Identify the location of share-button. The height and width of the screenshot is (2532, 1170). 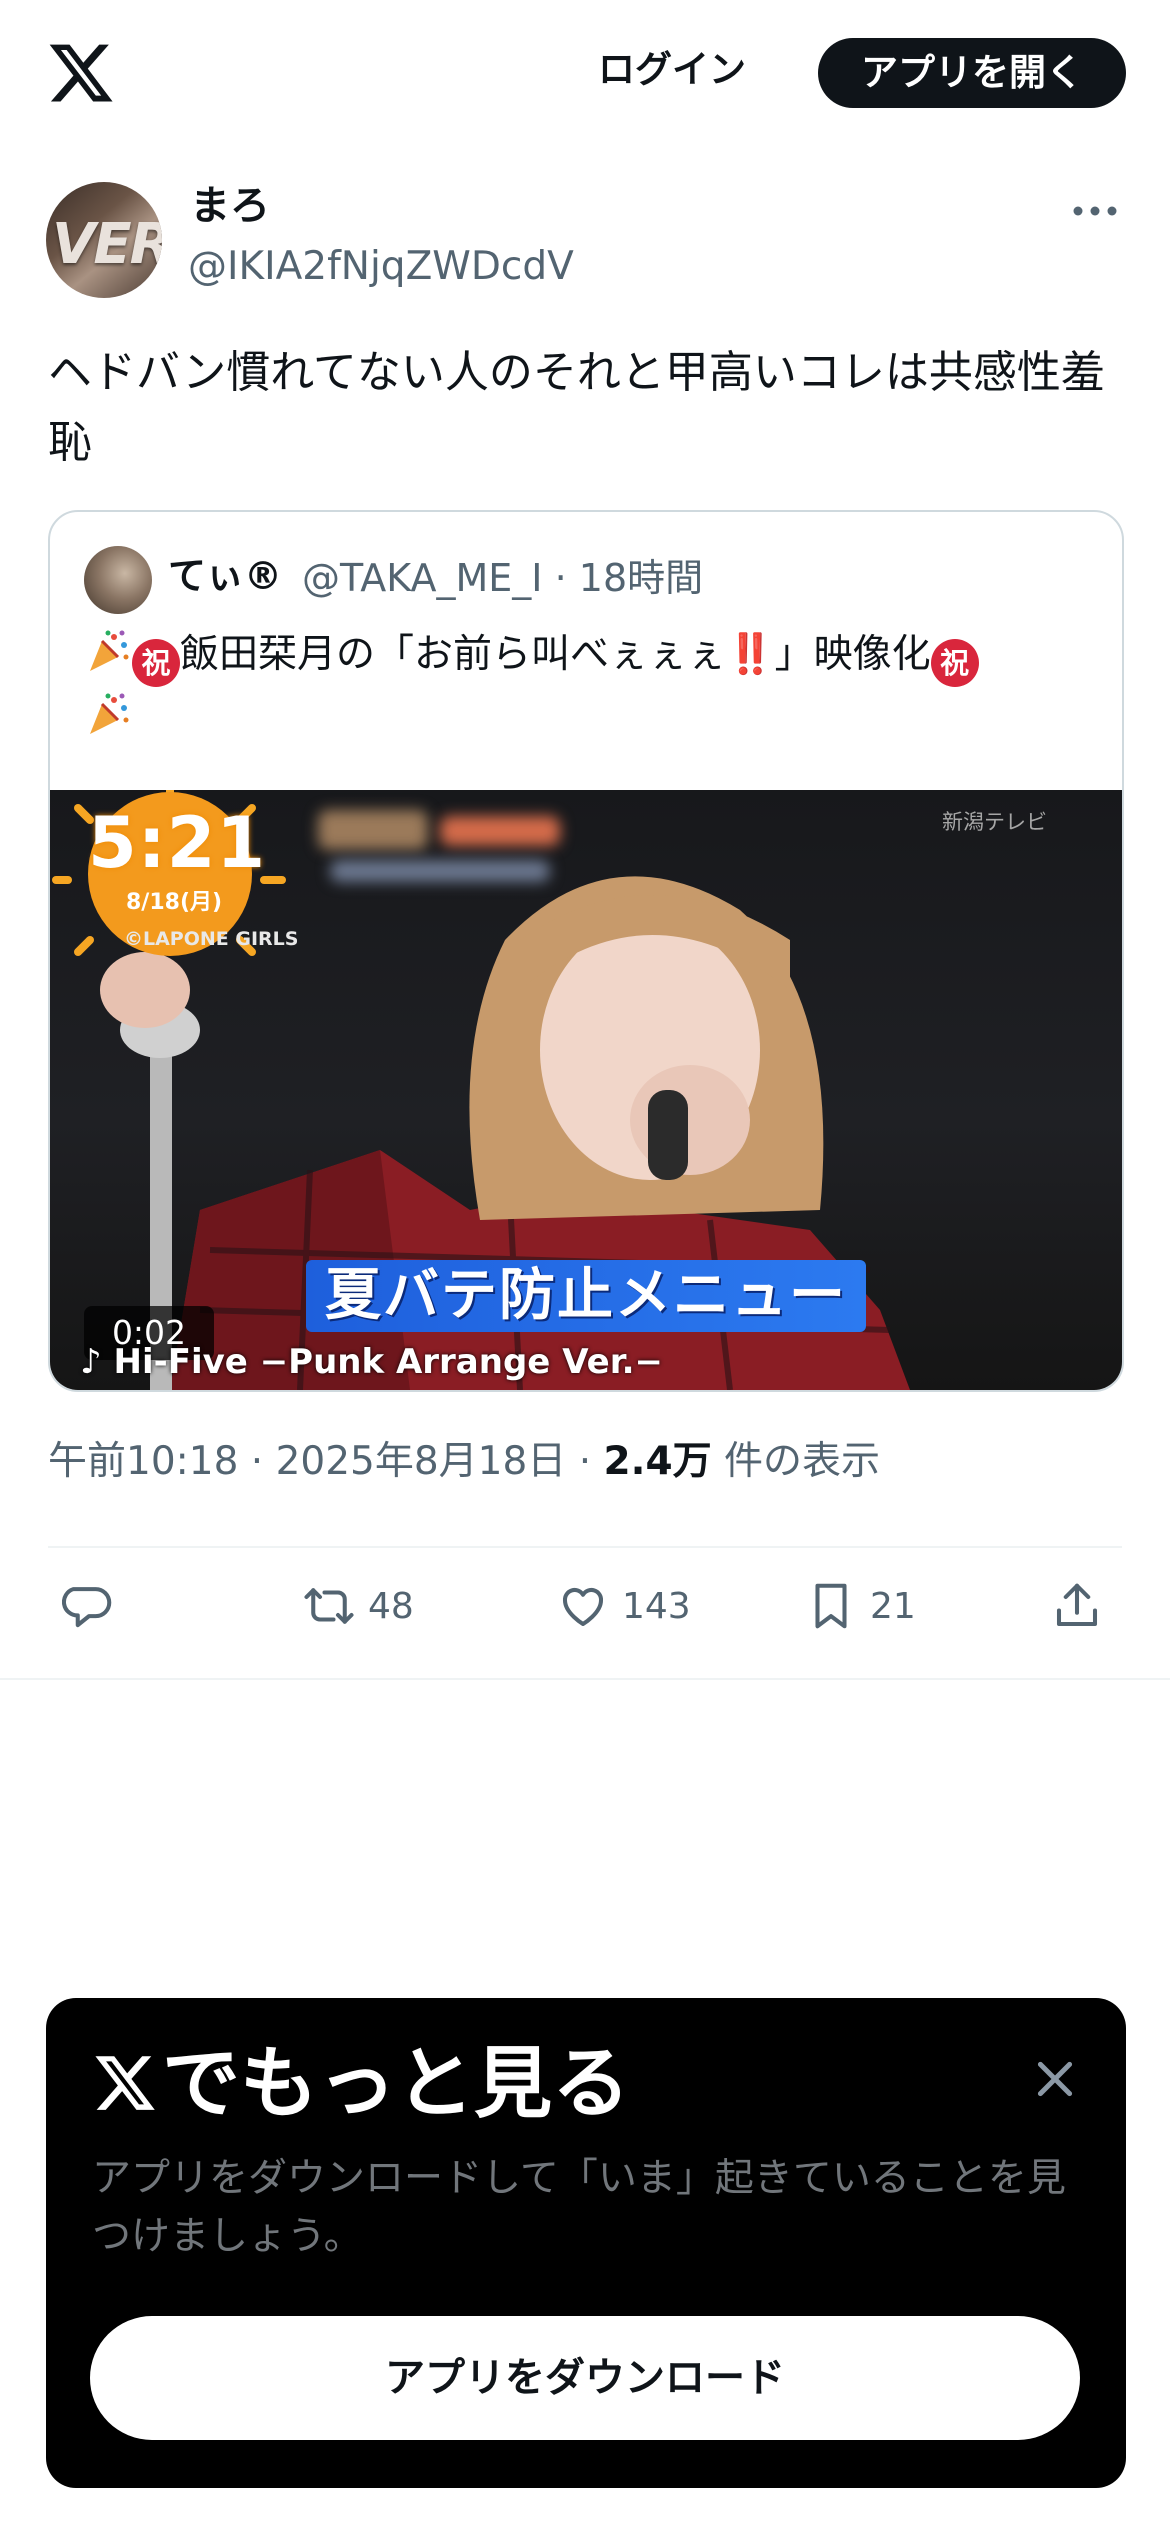
(1083, 1606).